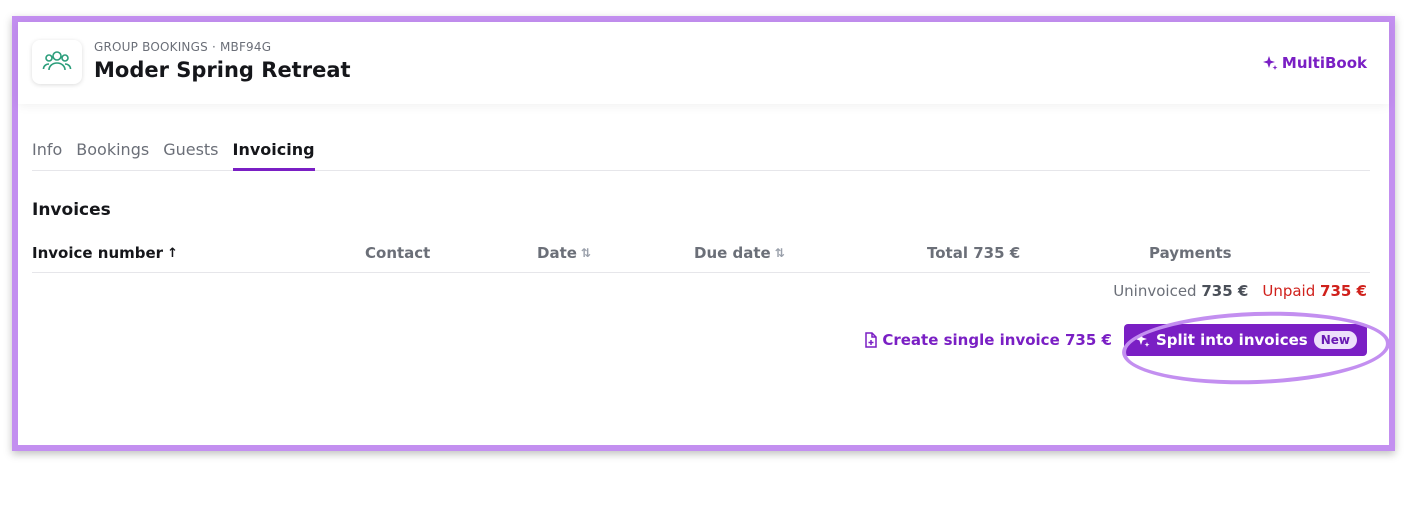 This screenshot has height=508, width=1414. I want to click on create-single-invoice-button: Create single invoice 735 €, so click(988, 340).